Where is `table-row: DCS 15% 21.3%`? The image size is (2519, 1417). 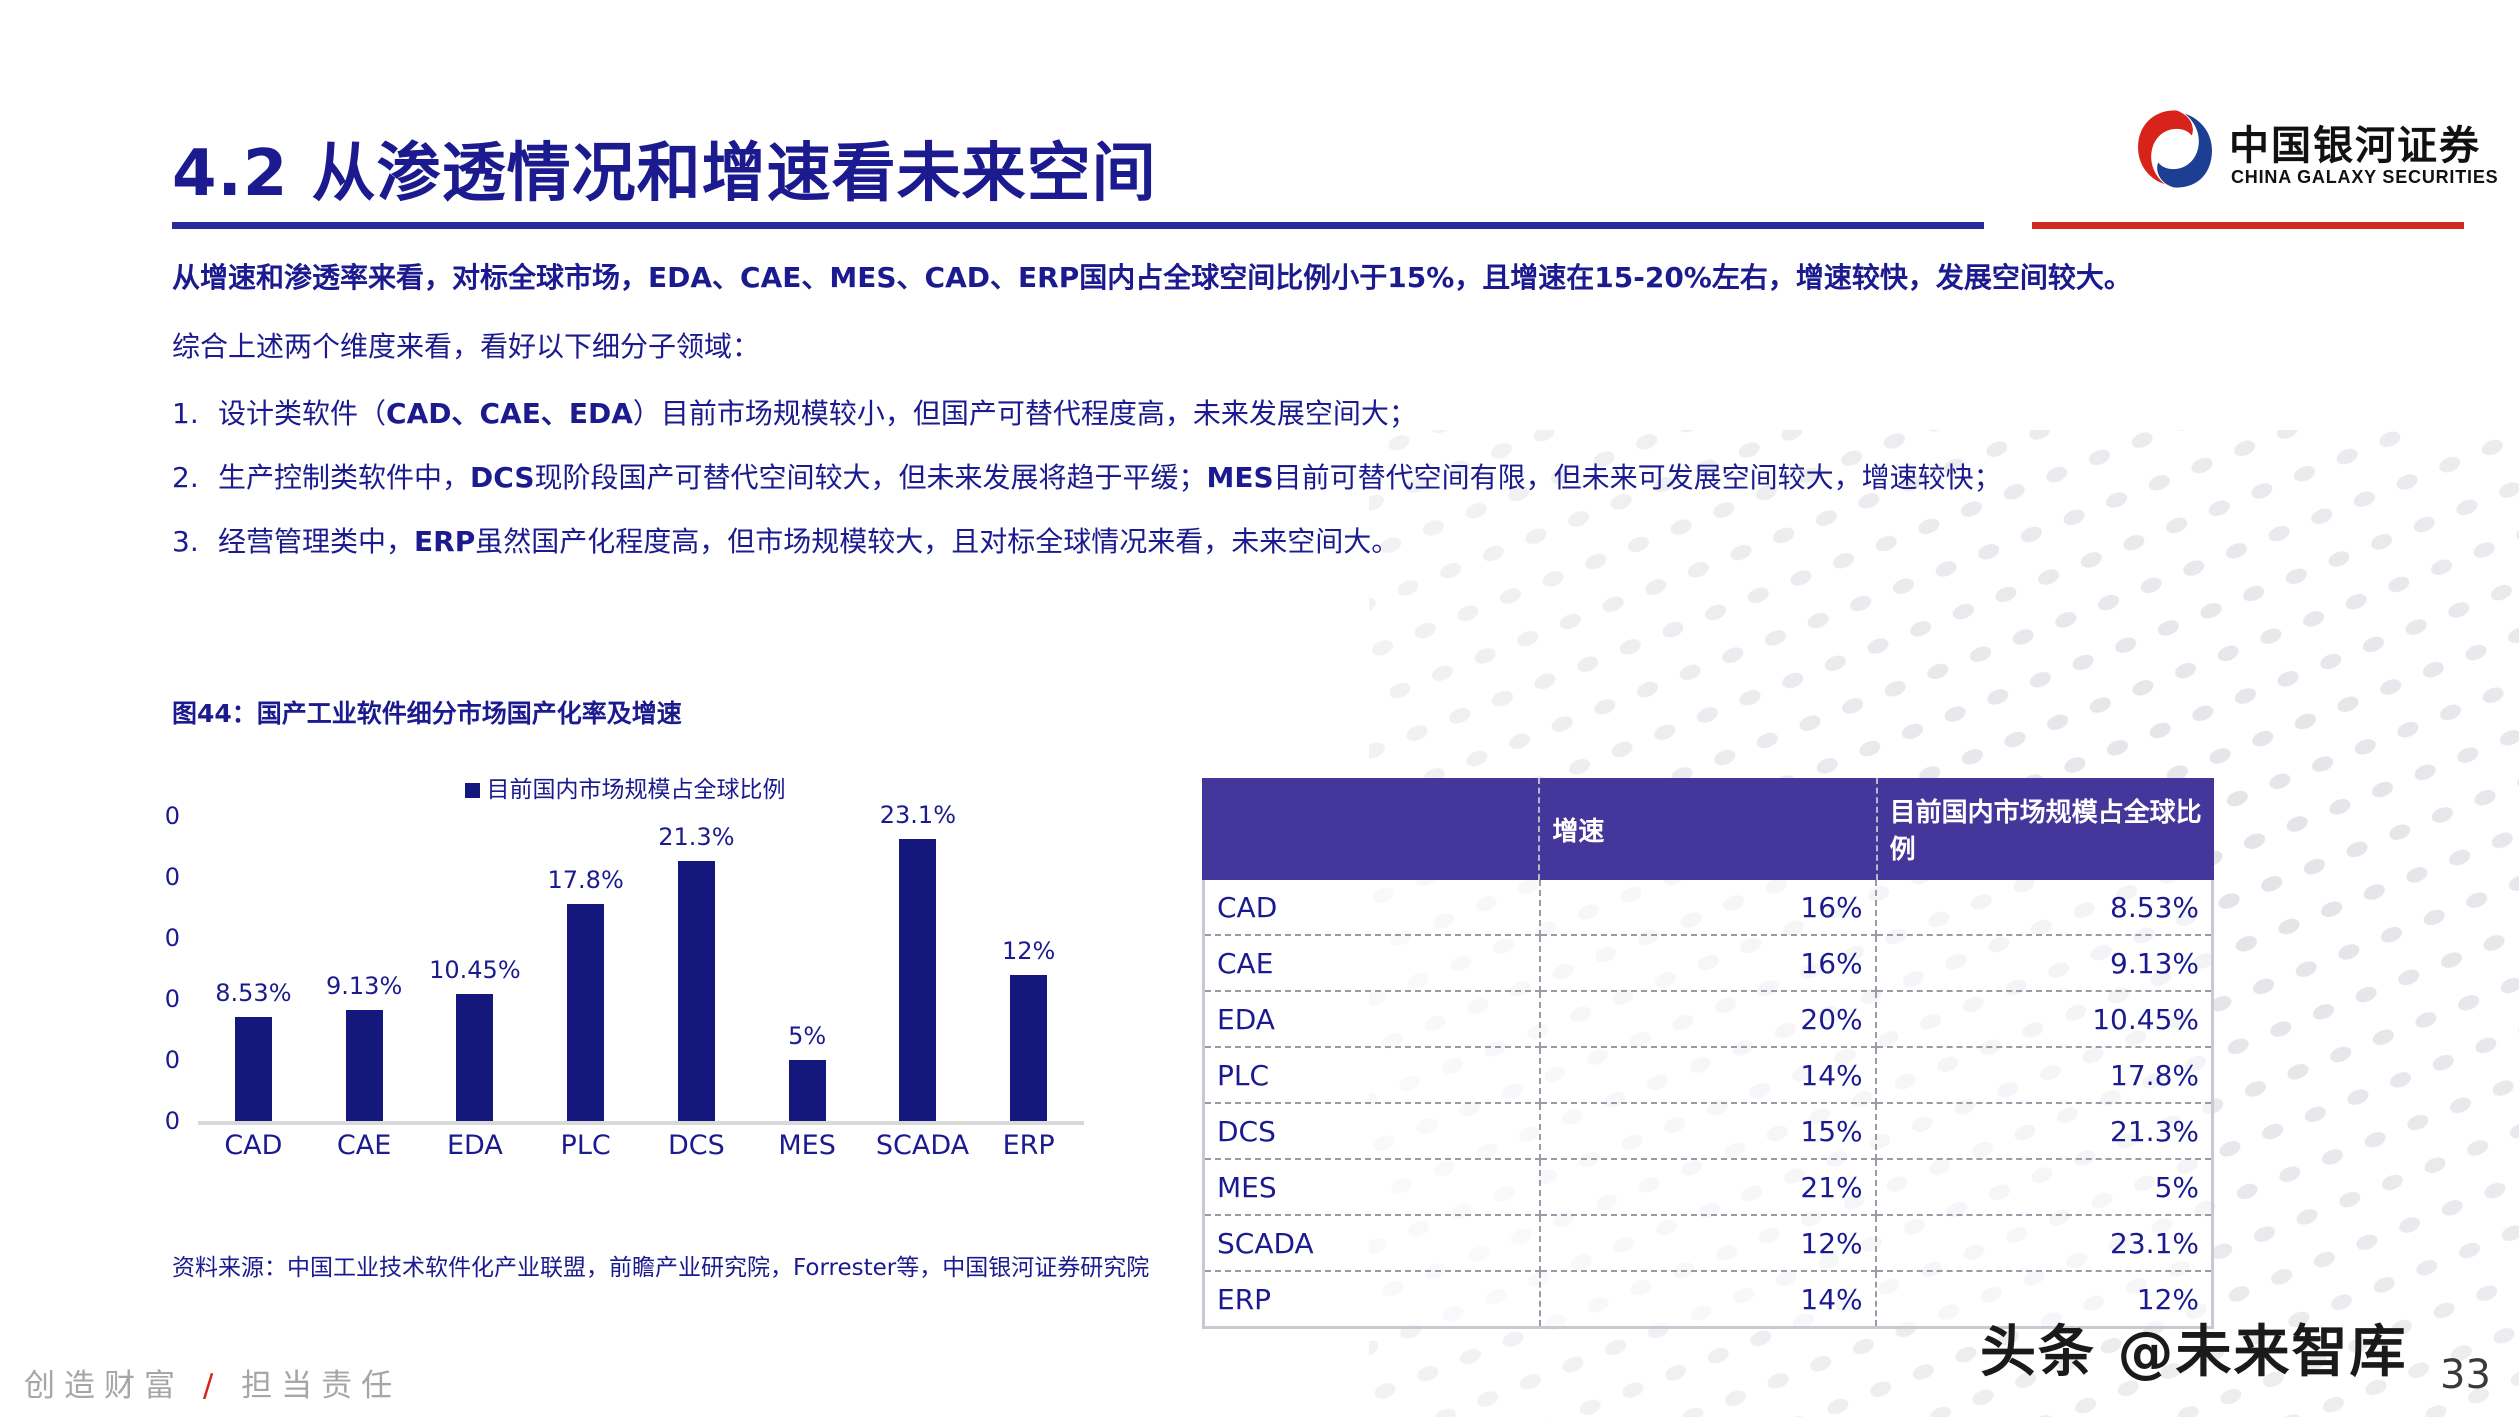 table-row: DCS 15% 21.3% is located at coordinates (1708, 1131).